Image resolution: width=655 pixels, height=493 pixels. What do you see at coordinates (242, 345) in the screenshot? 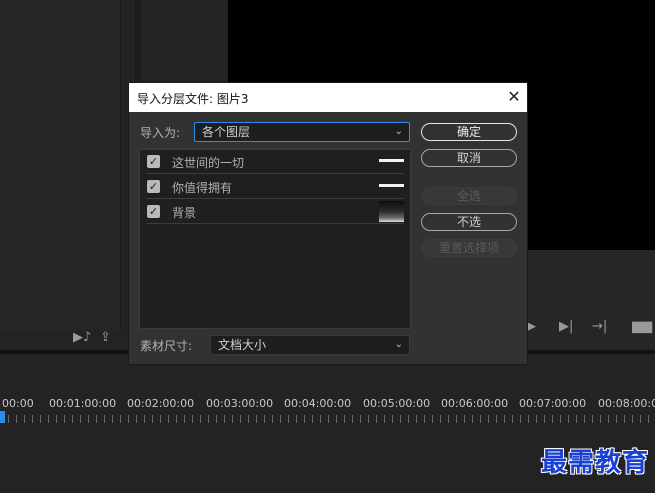
I see `footage-size-value: 文档大小` at bounding box center [242, 345].